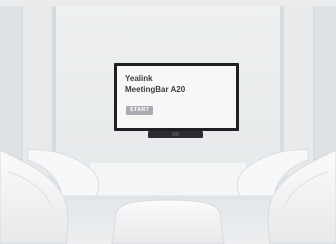 This screenshot has height=244, width=336. I want to click on start-button: START, so click(139, 110).